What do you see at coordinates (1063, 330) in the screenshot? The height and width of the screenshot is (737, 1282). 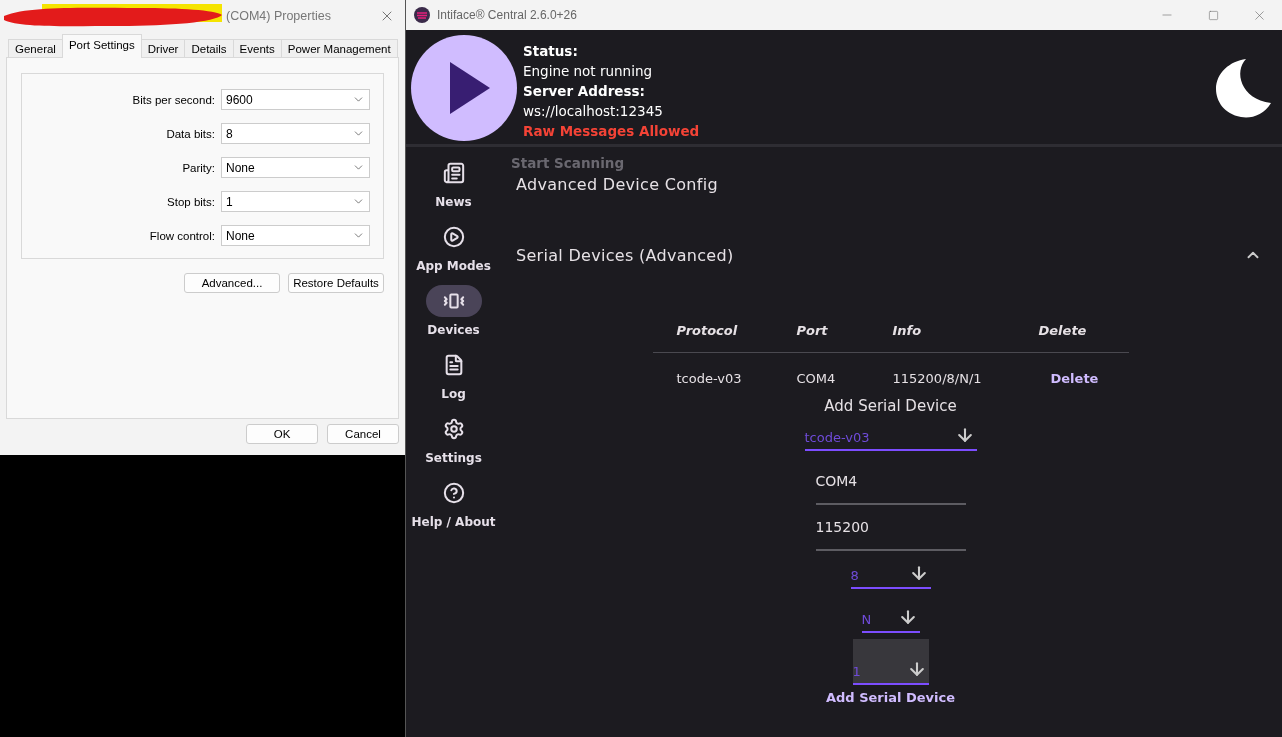 I see `column-header: Delete` at bounding box center [1063, 330].